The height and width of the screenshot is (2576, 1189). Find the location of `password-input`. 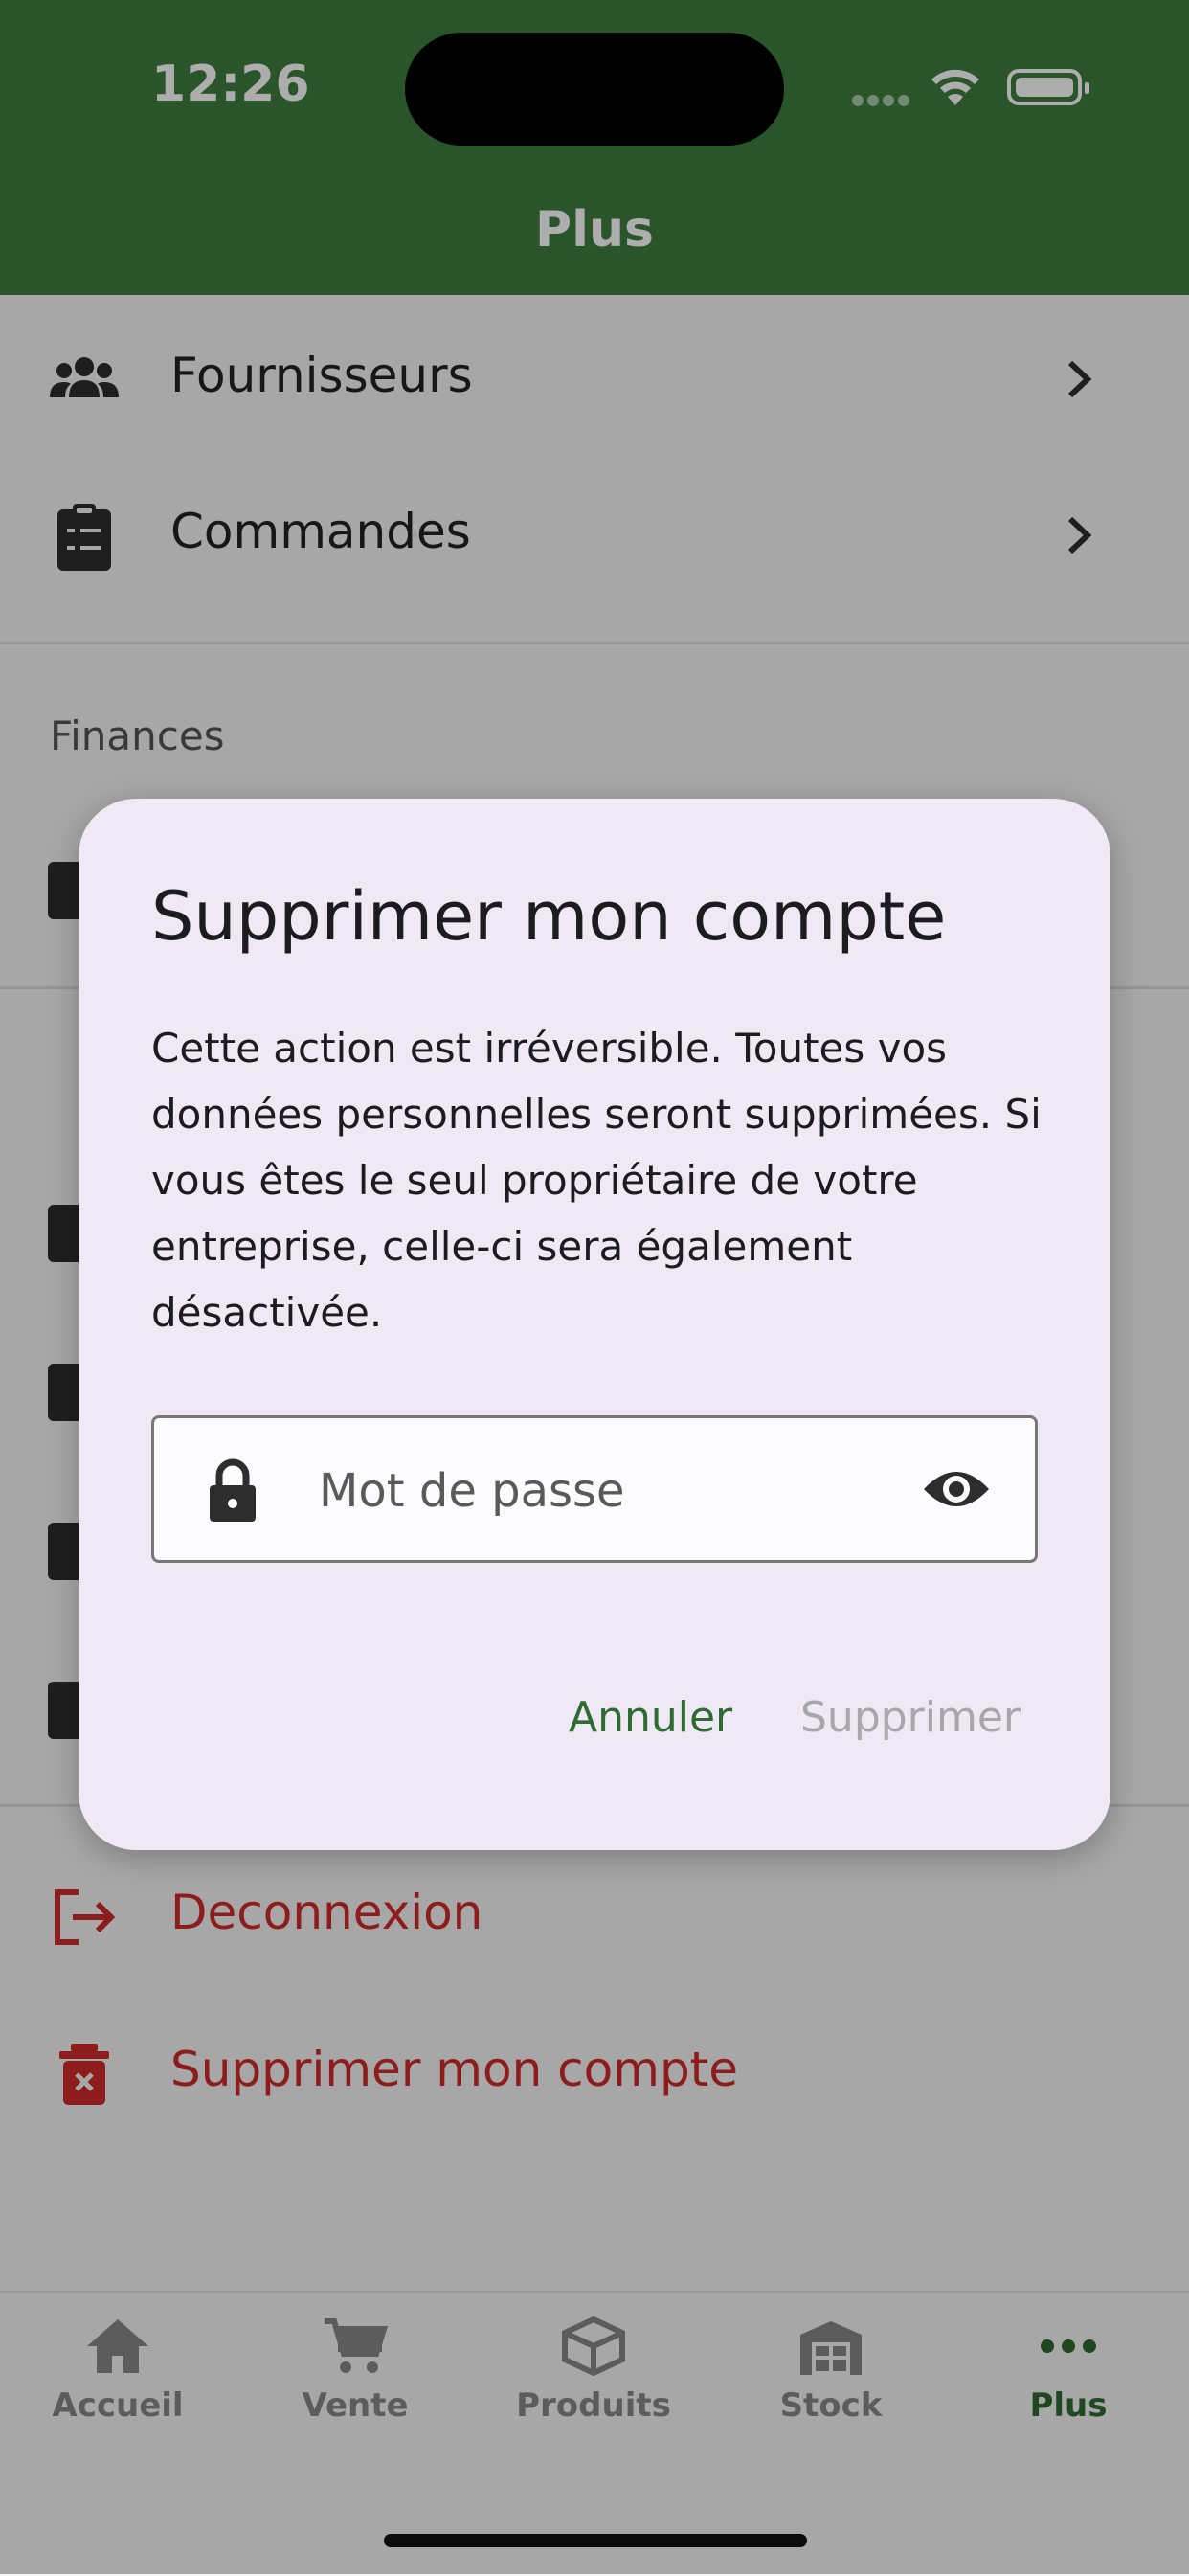

password-input is located at coordinates (587, 1491).